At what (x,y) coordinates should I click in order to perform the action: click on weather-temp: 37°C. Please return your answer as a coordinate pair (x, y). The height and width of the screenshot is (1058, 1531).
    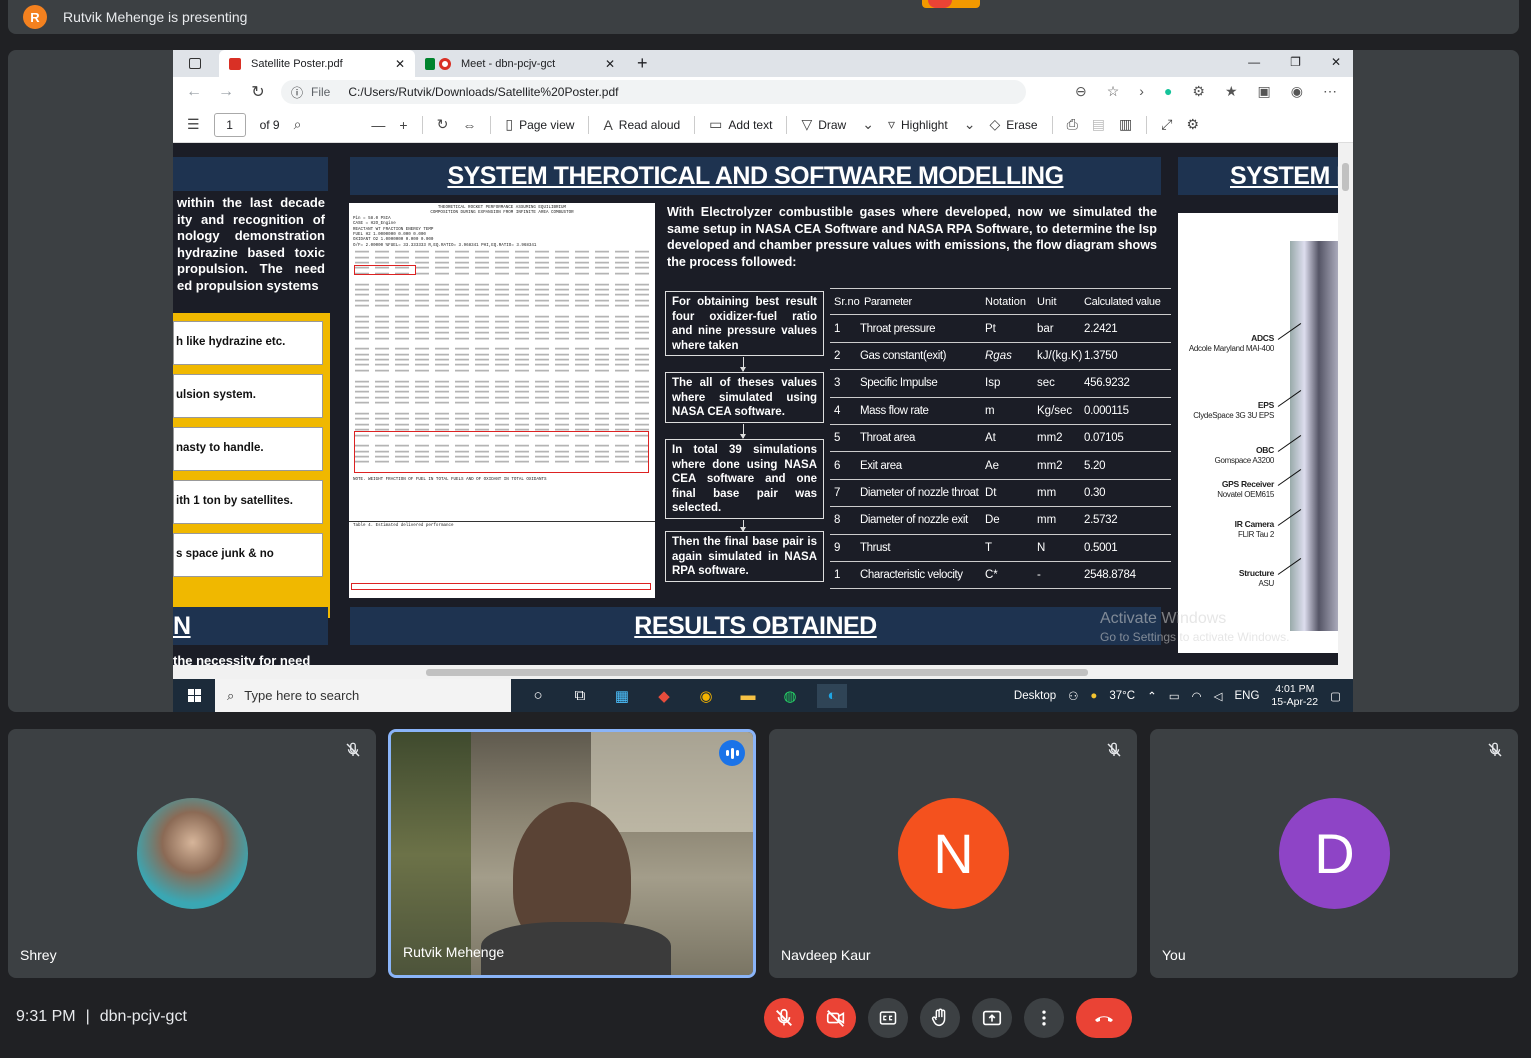
    Looking at the image, I should click on (1122, 696).